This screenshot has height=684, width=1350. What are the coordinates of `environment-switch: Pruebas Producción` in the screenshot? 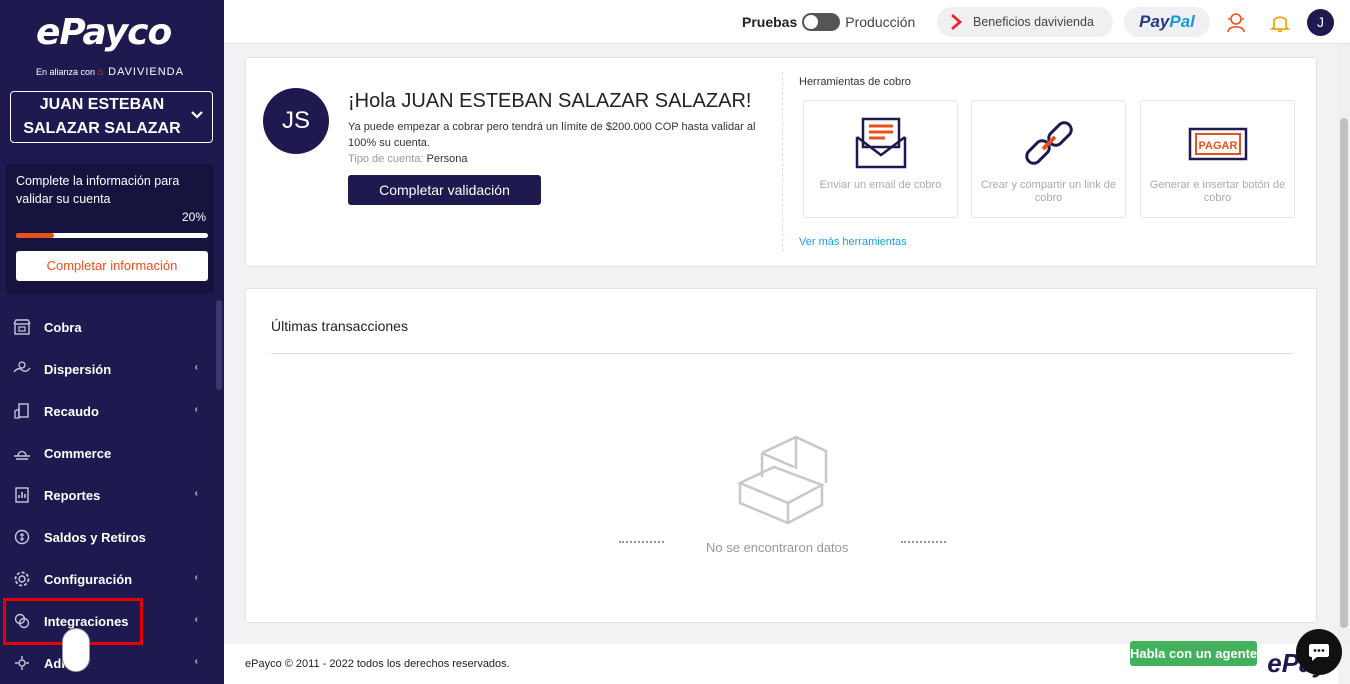 It's located at (828, 22).